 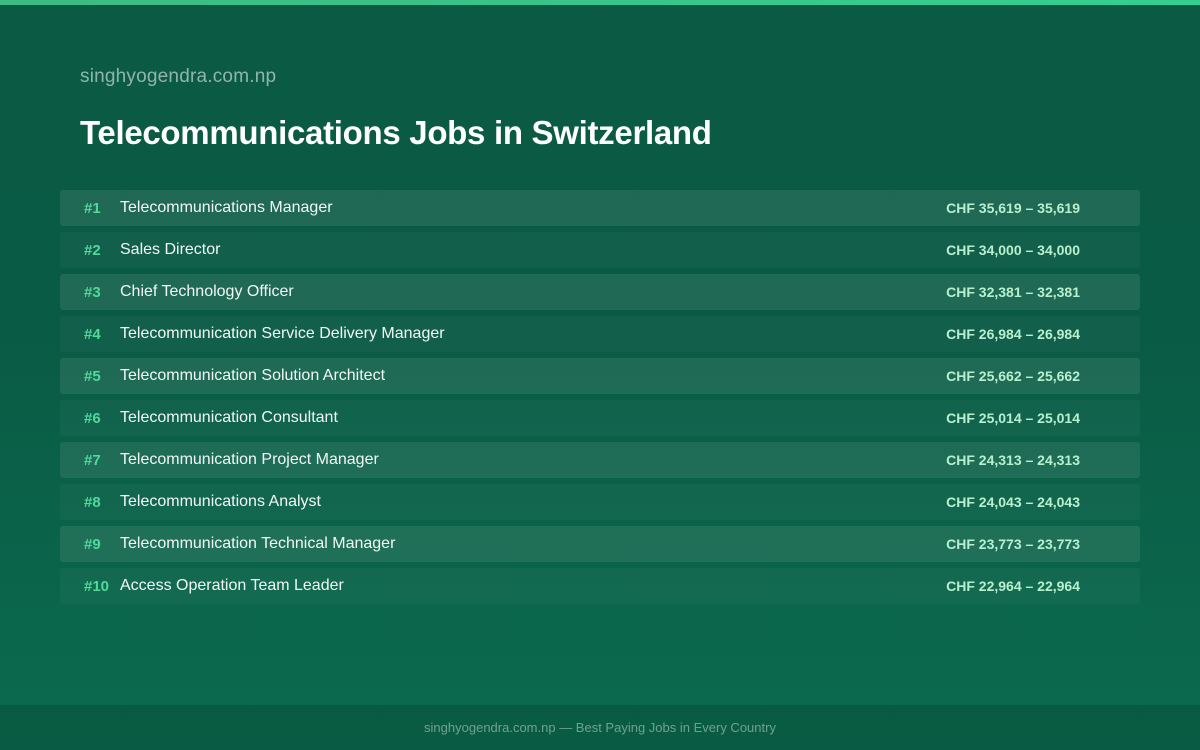 What do you see at coordinates (232, 585) in the screenshot?
I see `job-title: Access Operation Team Leader` at bounding box center [232, 585].